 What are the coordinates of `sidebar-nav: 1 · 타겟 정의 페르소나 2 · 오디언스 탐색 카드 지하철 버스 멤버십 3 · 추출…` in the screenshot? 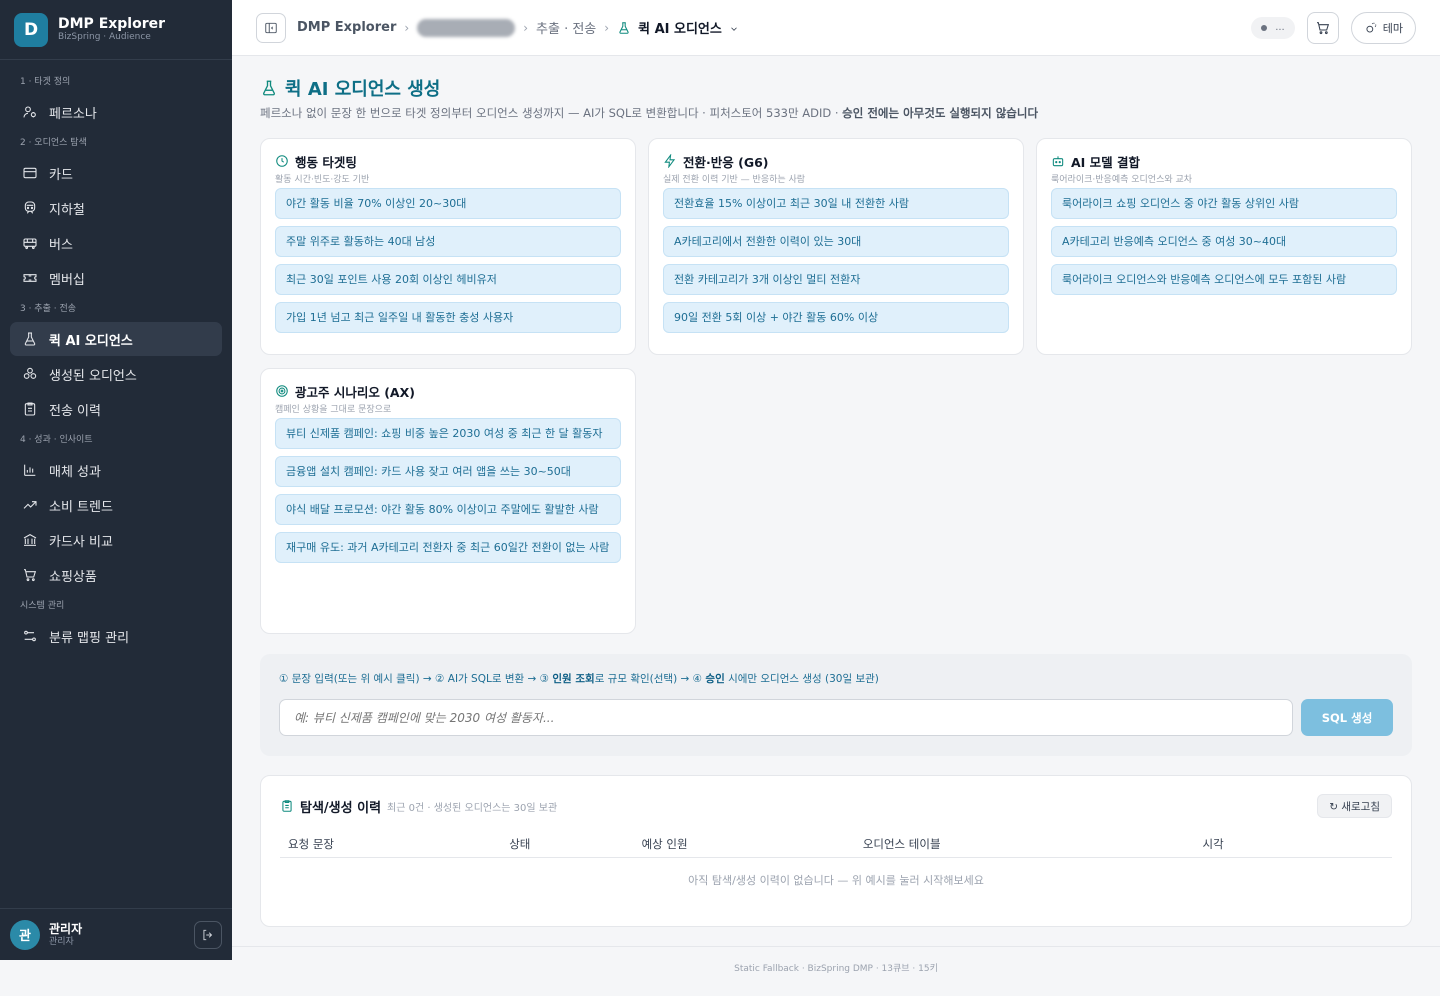 It's located at (116, 356).